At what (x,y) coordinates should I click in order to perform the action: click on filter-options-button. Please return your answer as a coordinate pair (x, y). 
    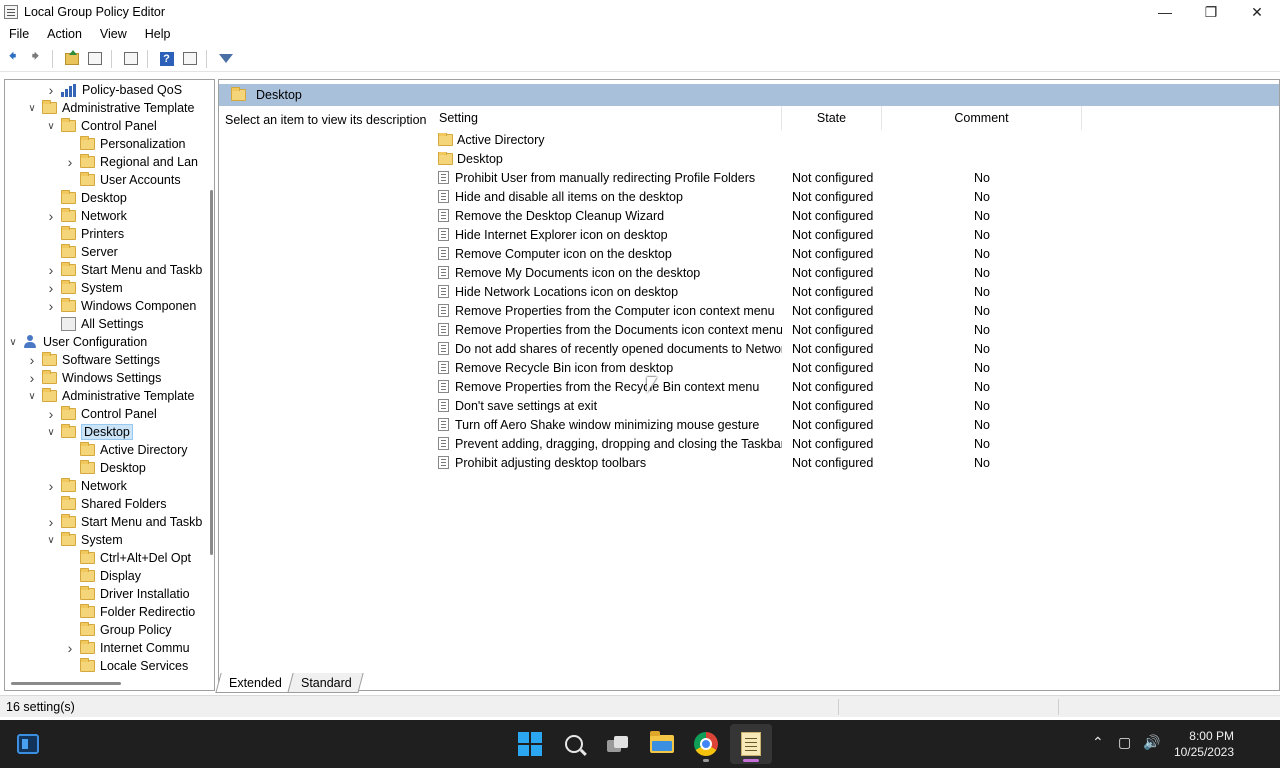
    Looking at the image, I should click on (225, 59).